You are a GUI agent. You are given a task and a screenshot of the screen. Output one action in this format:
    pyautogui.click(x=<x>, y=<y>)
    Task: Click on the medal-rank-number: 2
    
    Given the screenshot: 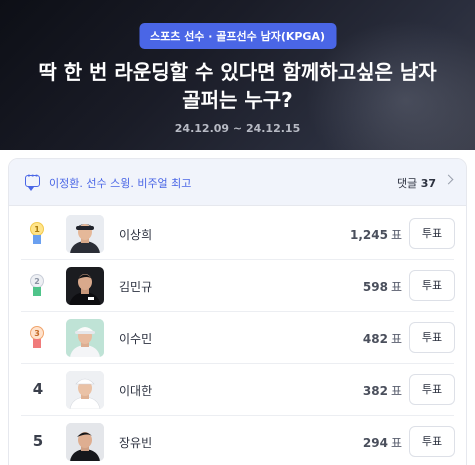 What is the action you would take?
    pyautogui.click(x=37, y=281)
    